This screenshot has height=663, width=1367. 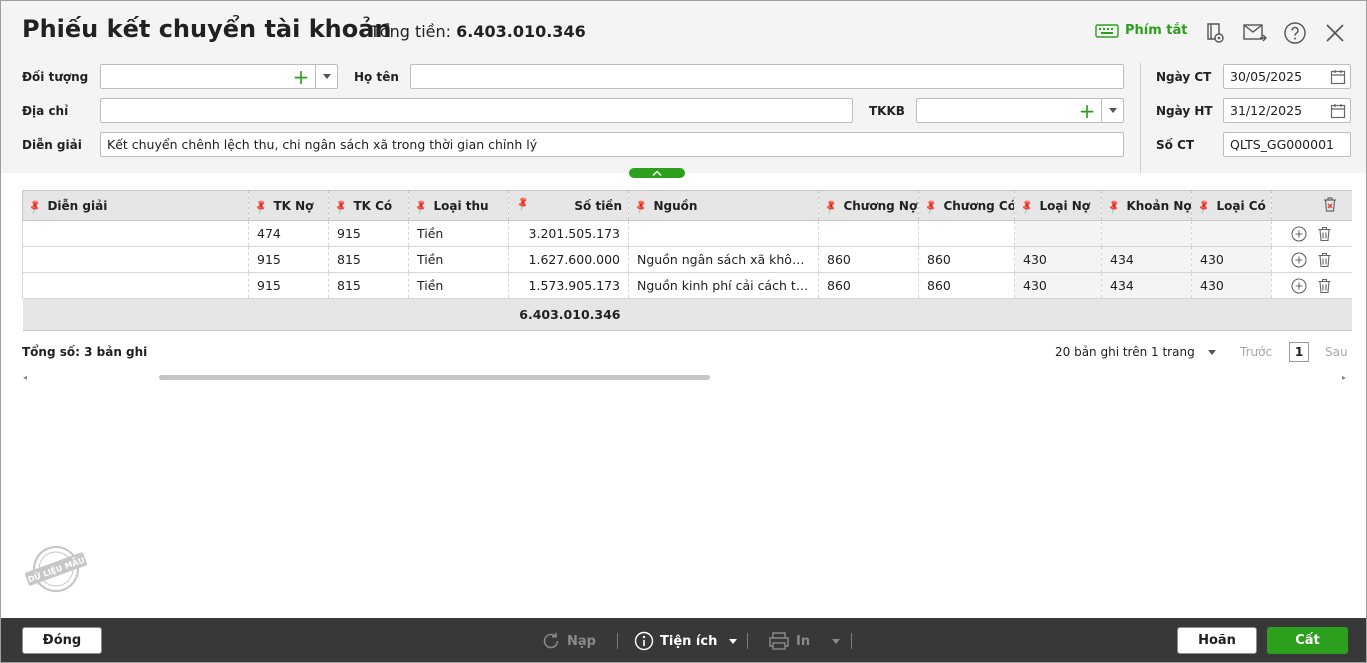 What do you see at coordinates (288, 233) in the screenshot?
I see `cell-tk-no: 474` at bounding box center [288, 233].